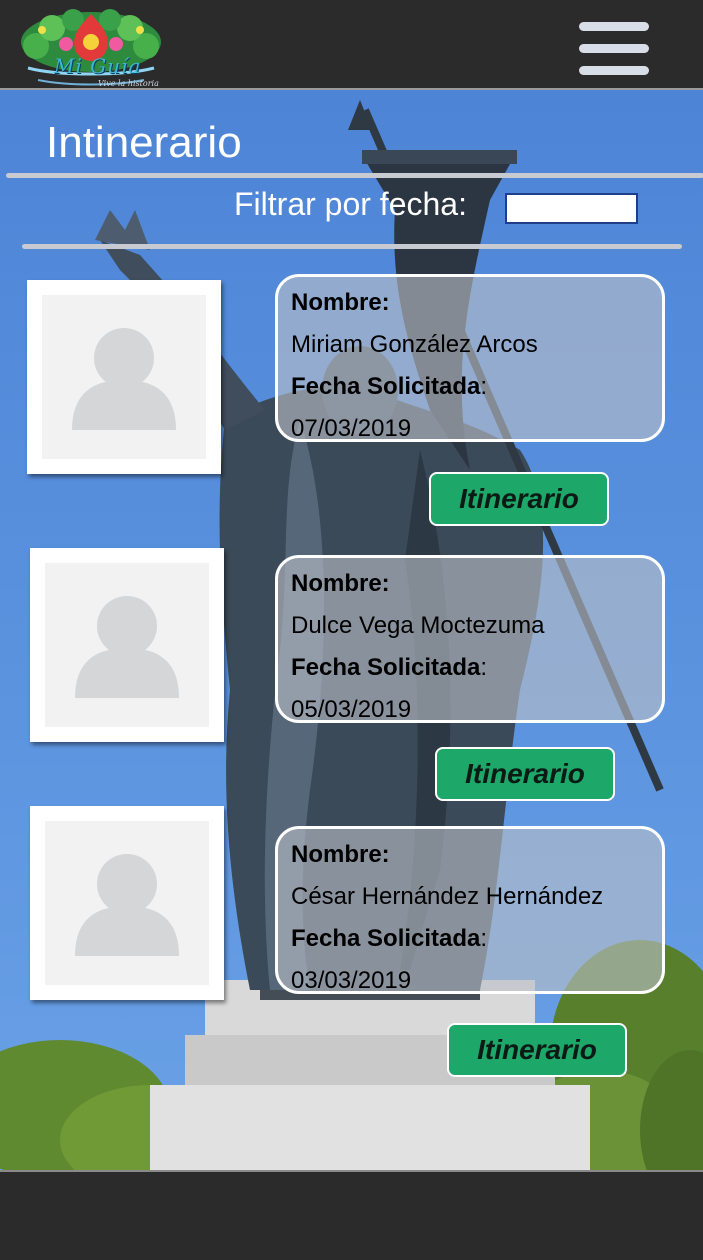 This screenshot has height=1260, width=703. Describe the element at coordinates (144, 142) in the screenshot. I see `page-title: Intinerario` at that location.